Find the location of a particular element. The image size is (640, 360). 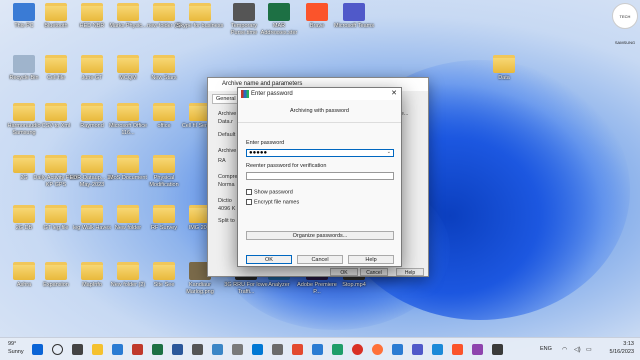

reenter-password-input is located at coordinates (320, 176).